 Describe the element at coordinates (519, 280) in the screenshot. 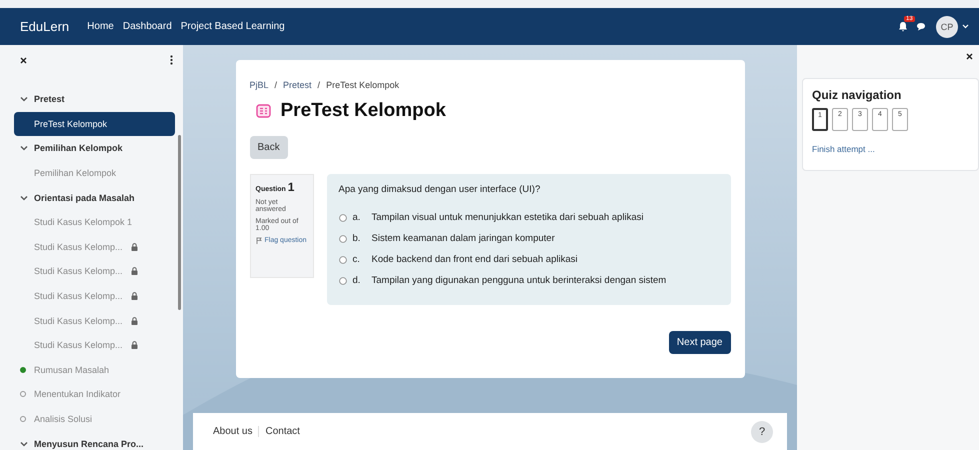

I see `option-text: Tampilan yang digunakan pengguna untuk berinteraksi dengan sistem` at that location.